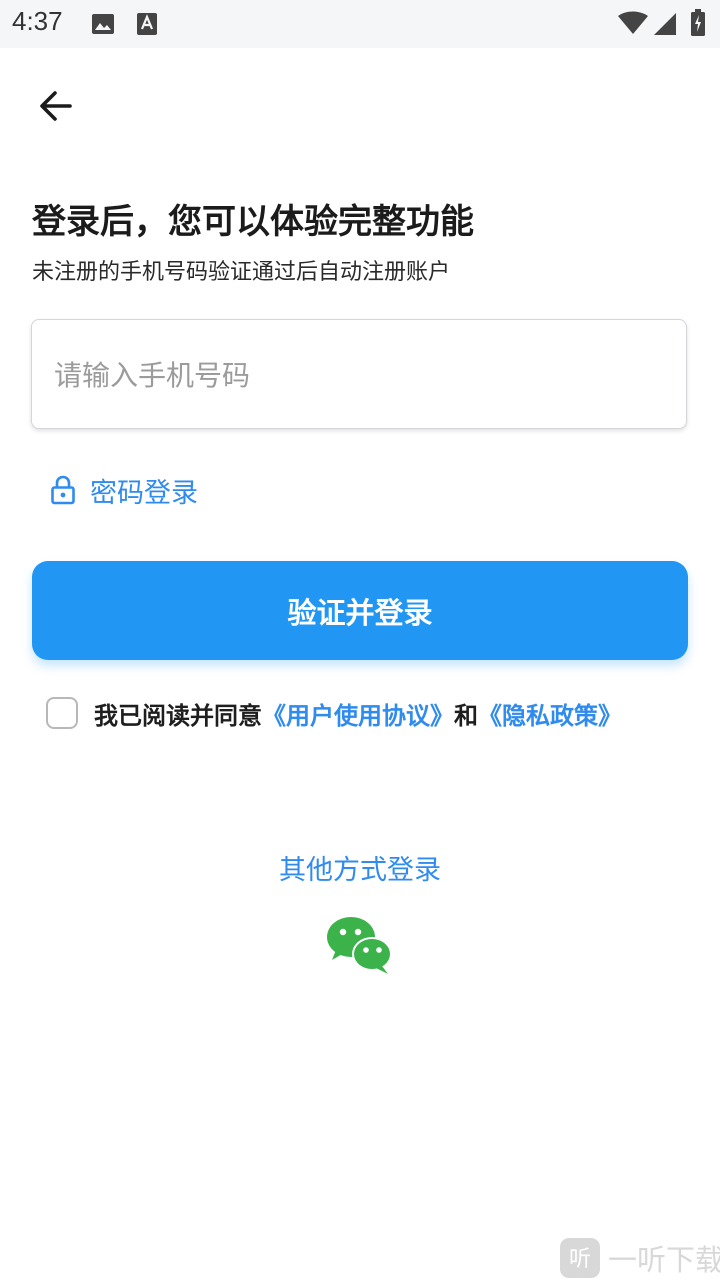 This screenshot has height=1280, width=720. I want to click on back-button, so click(56, 106).